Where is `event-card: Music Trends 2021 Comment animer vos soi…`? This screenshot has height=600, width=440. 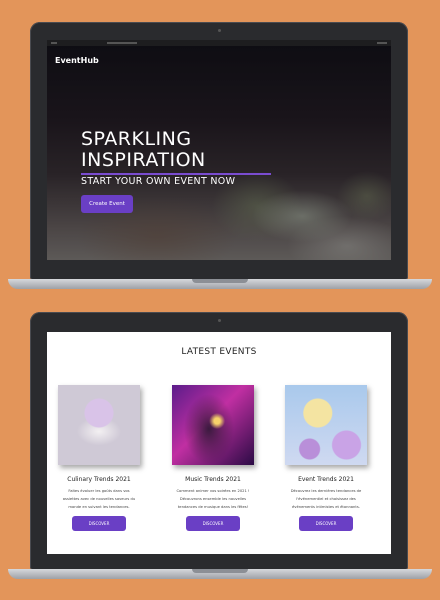 event-card: Music Trends 2021 Comment animer vos soi… is located at coordinates (213, 458).